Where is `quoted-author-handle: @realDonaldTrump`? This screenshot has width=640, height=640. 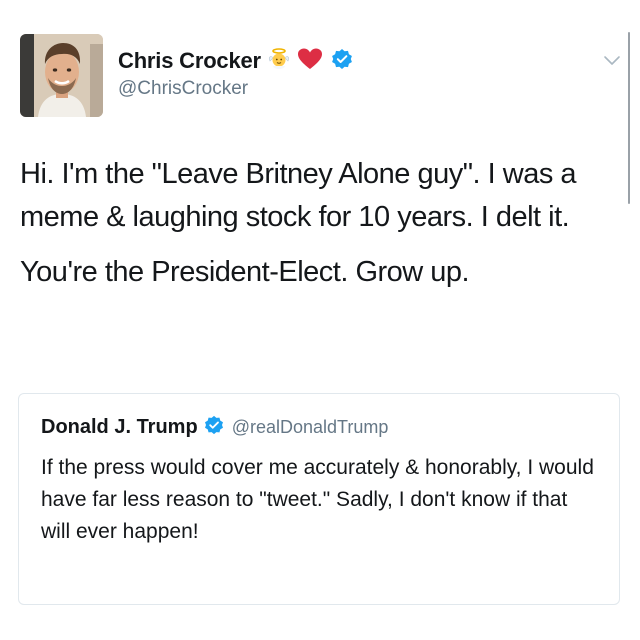
quoted-author-handle: @realDonaldTrump is located at coordinates (310, 426).